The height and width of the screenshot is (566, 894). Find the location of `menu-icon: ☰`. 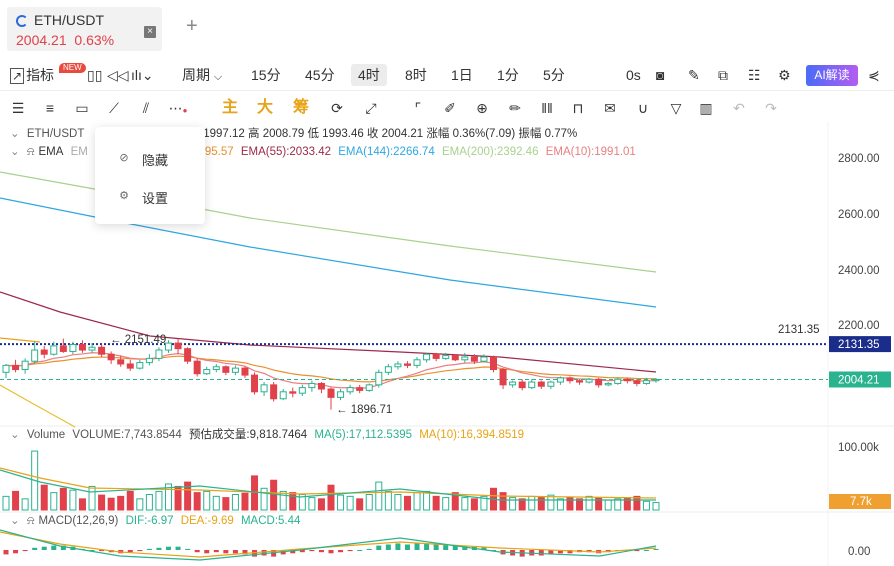

menu-icon: ☰ is located at coordinates (18, 108).